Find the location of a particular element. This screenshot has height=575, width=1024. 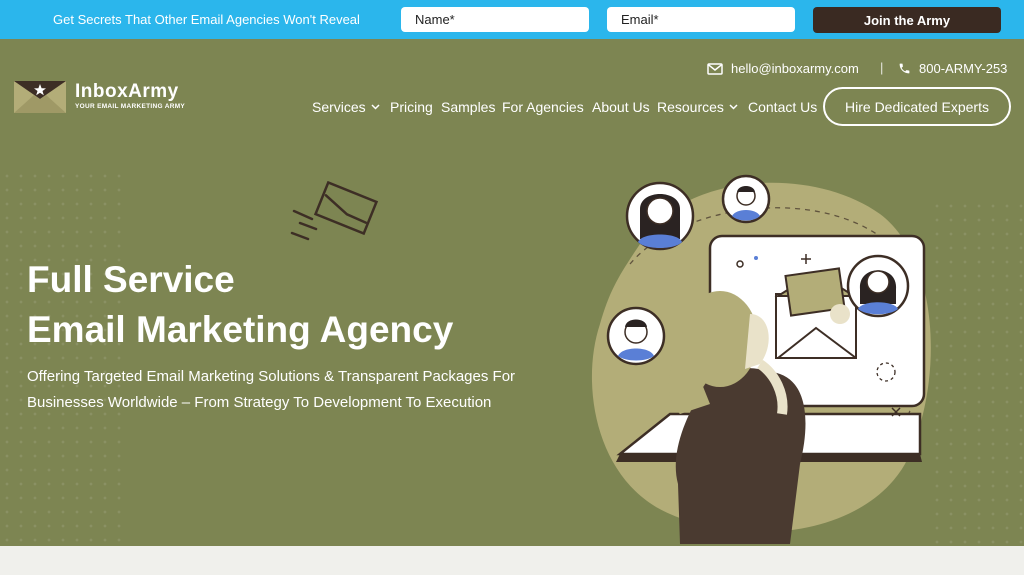

nav-item-samples: Samples is located at coordinates (468, 107).